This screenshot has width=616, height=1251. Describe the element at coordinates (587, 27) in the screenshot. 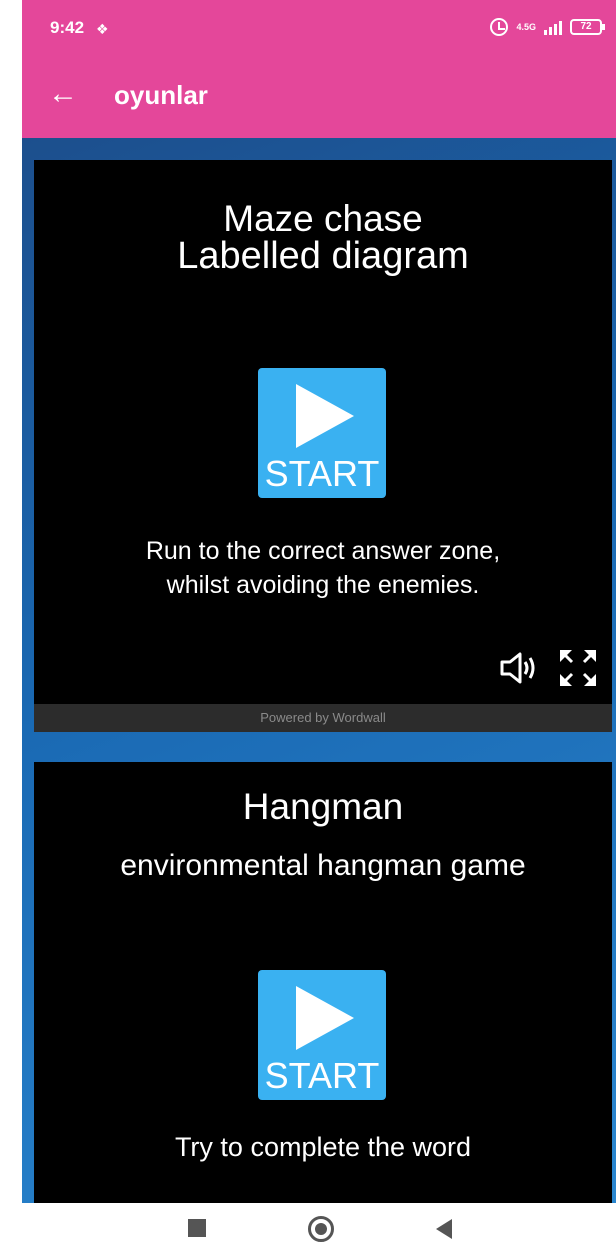

I see `battery-icon: 72` at that location.